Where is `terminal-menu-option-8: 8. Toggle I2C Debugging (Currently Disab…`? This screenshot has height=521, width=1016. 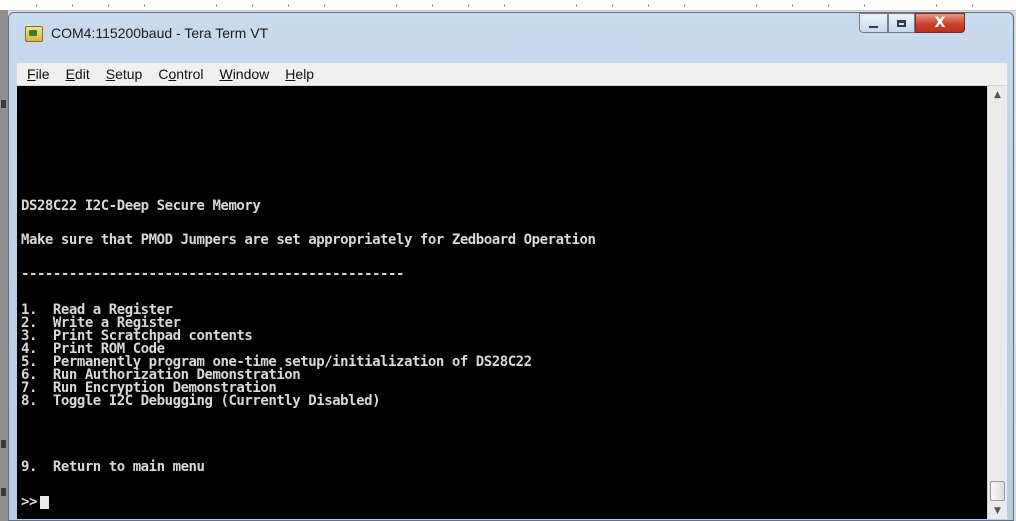
terminal-menu-option-8: 8. Toggle I2C Debugging (Currently Disab… is located at coordinates (201, 401).